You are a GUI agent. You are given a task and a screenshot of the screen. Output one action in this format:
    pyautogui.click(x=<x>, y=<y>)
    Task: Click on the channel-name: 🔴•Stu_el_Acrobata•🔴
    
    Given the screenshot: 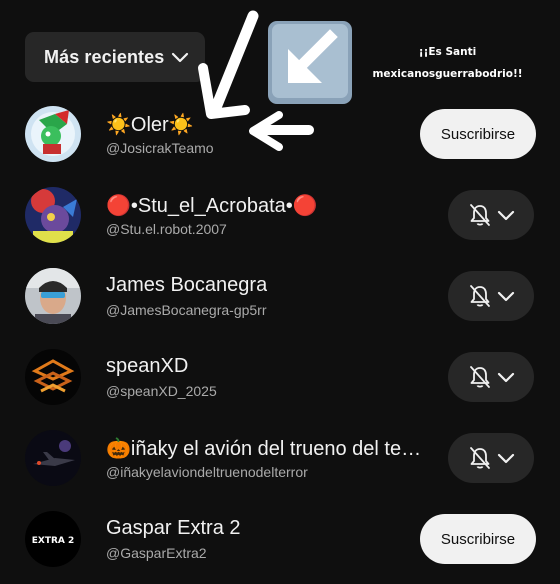 What is the action you would take?
    pyautogui.click(x=212, y=205)
    